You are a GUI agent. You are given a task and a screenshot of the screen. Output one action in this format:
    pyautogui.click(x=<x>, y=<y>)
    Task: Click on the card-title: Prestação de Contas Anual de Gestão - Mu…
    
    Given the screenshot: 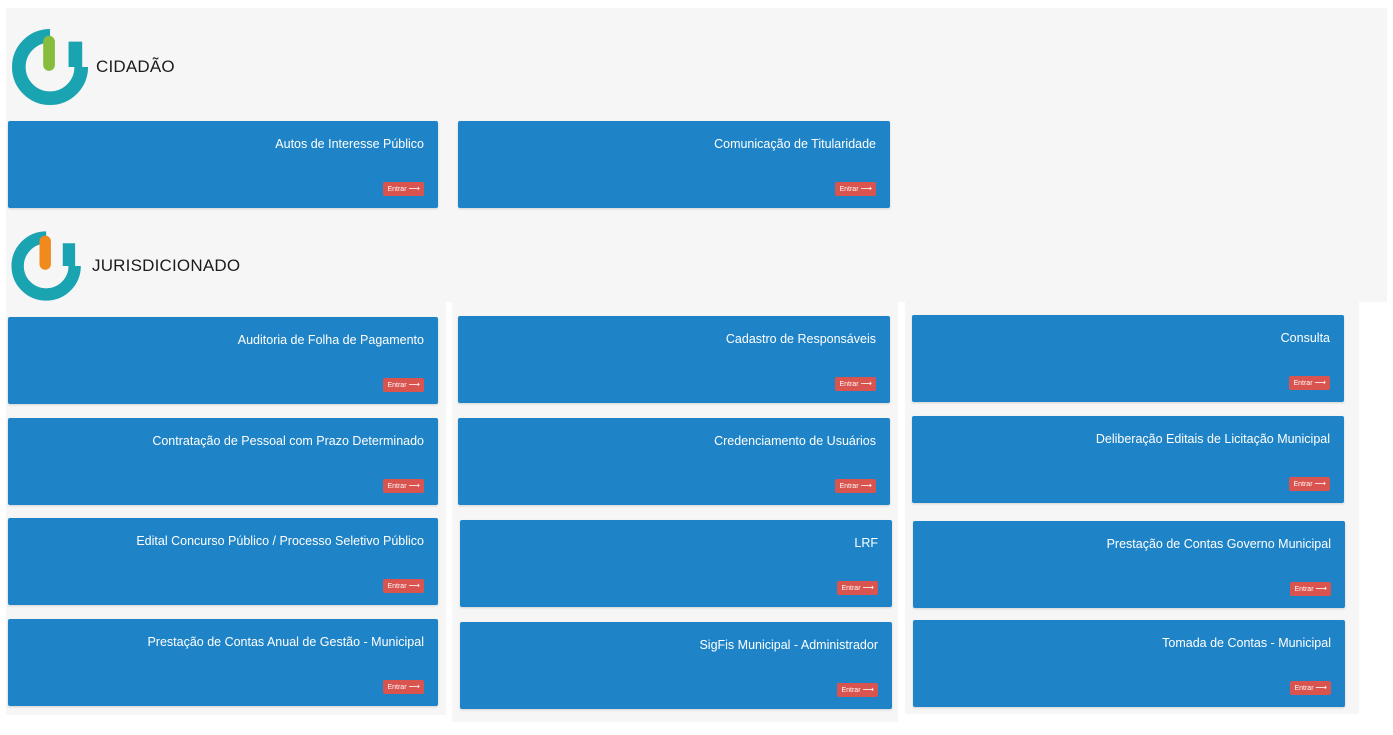 What is the action you would take?
    pyautogui.click(x=285, y=642)
    